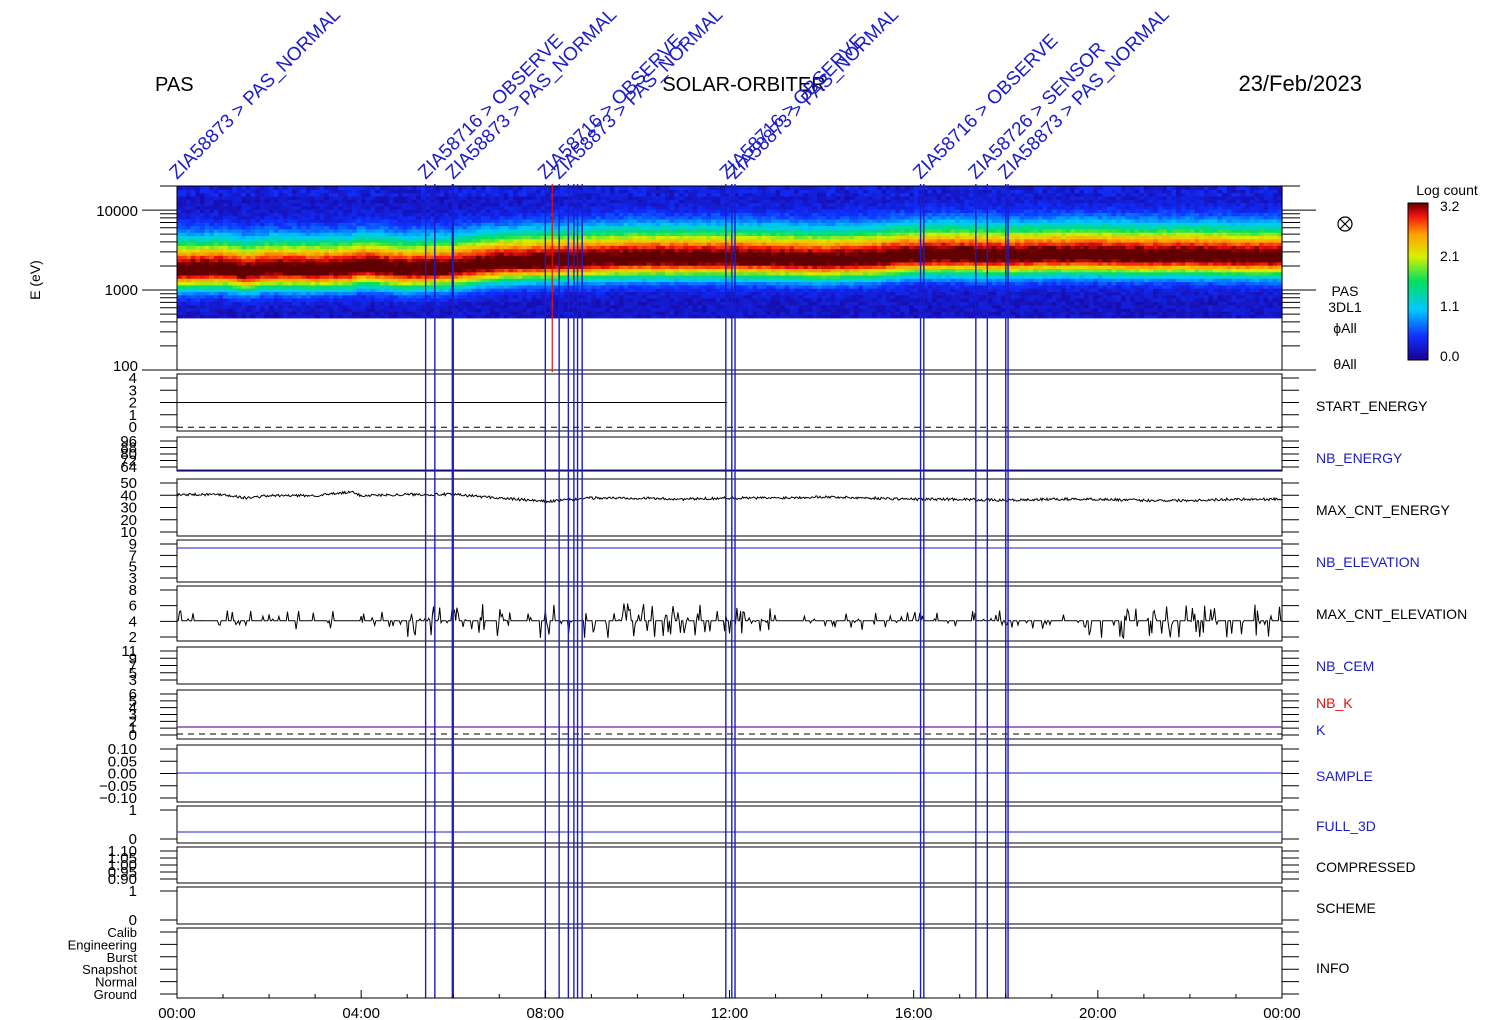 The image size is (1512, 1020). I want to click on spectrogram-cells, so click(730, 252).